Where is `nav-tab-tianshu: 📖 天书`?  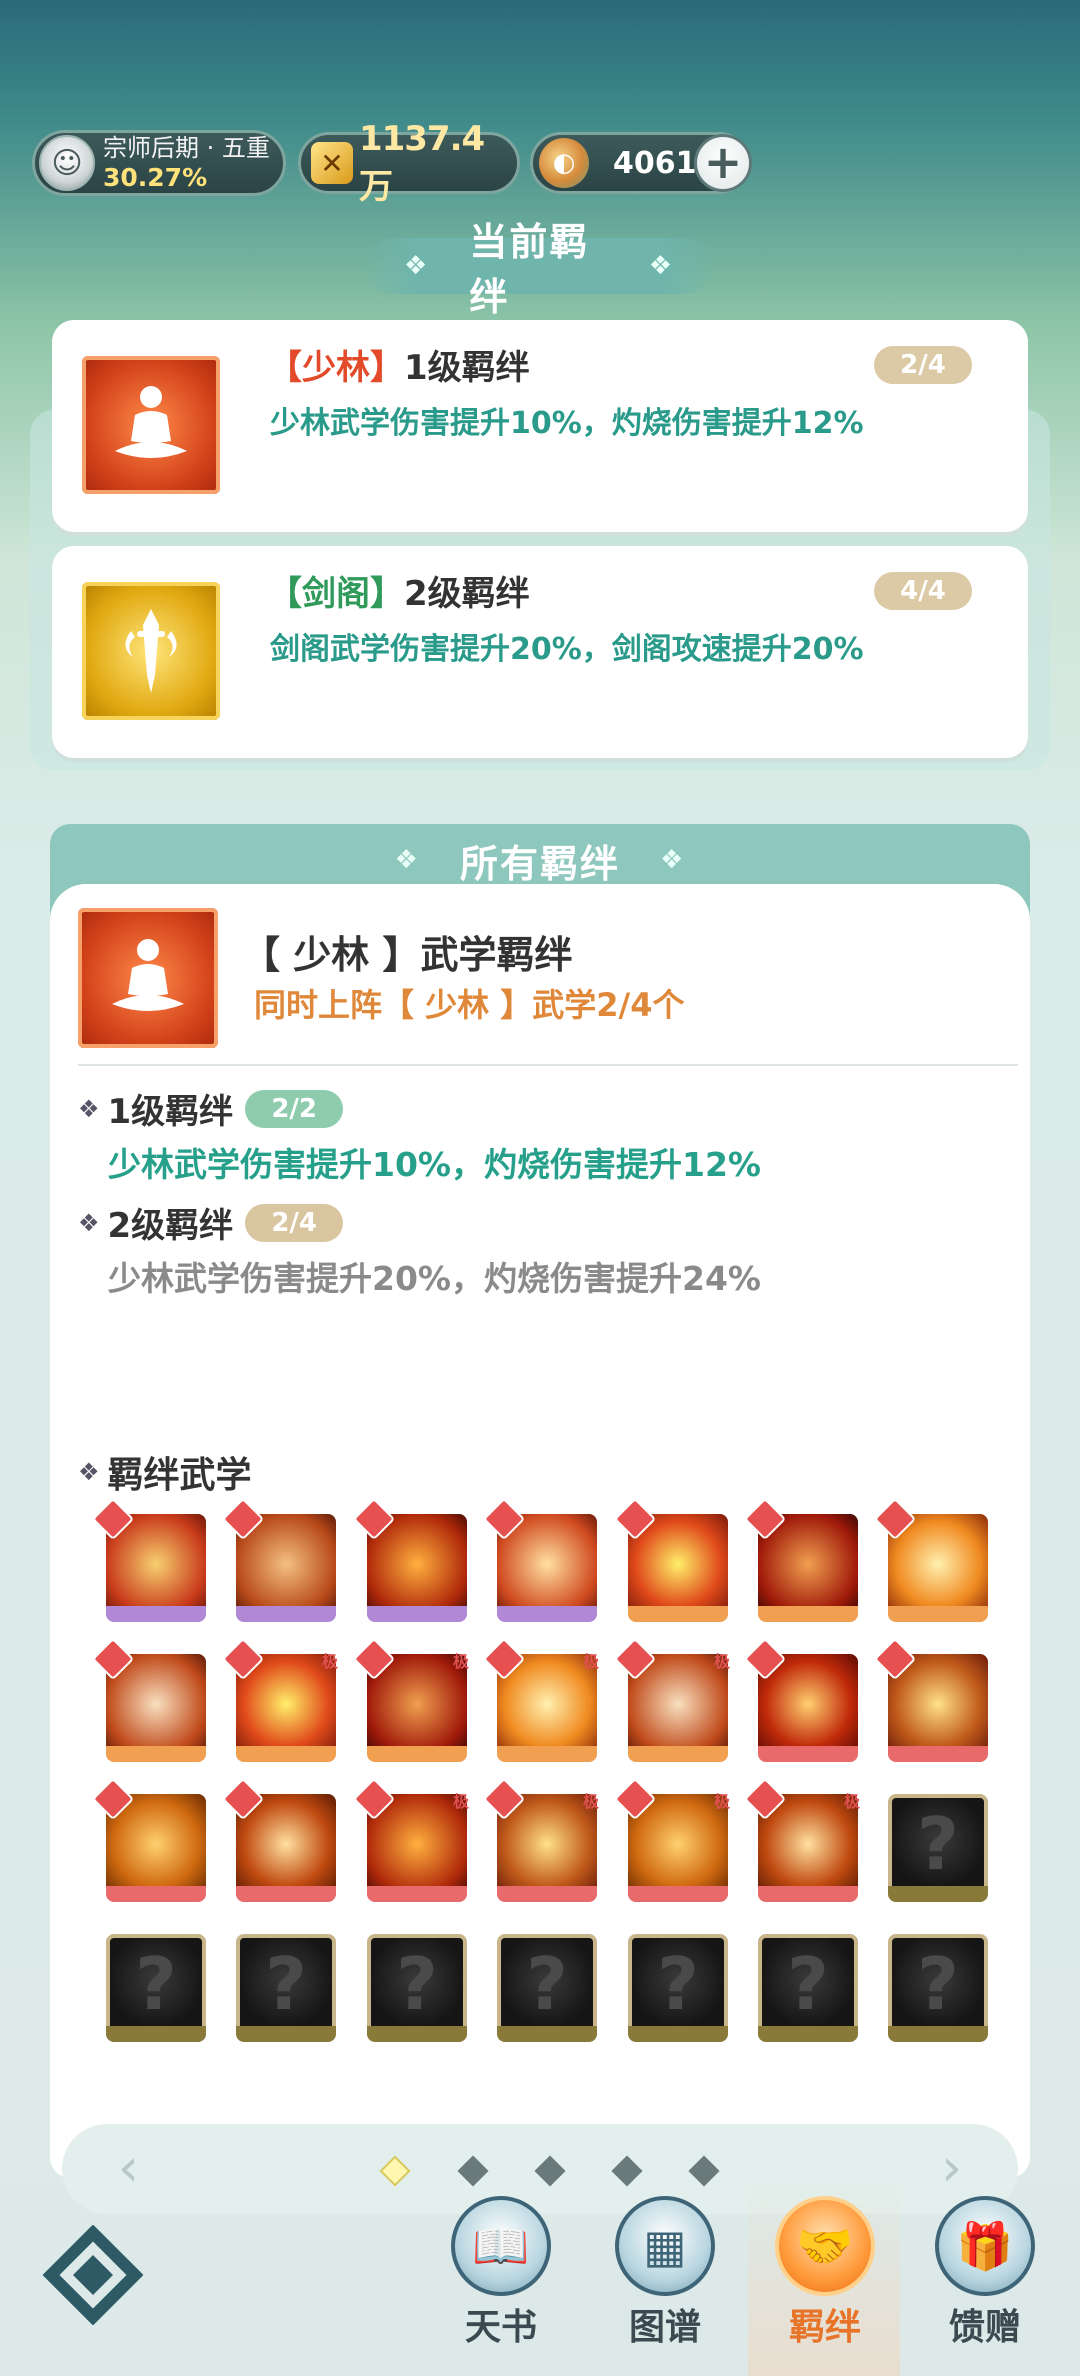
nav-tab-tianshu: 📖 天书 is located at coordinates (501, 2286).